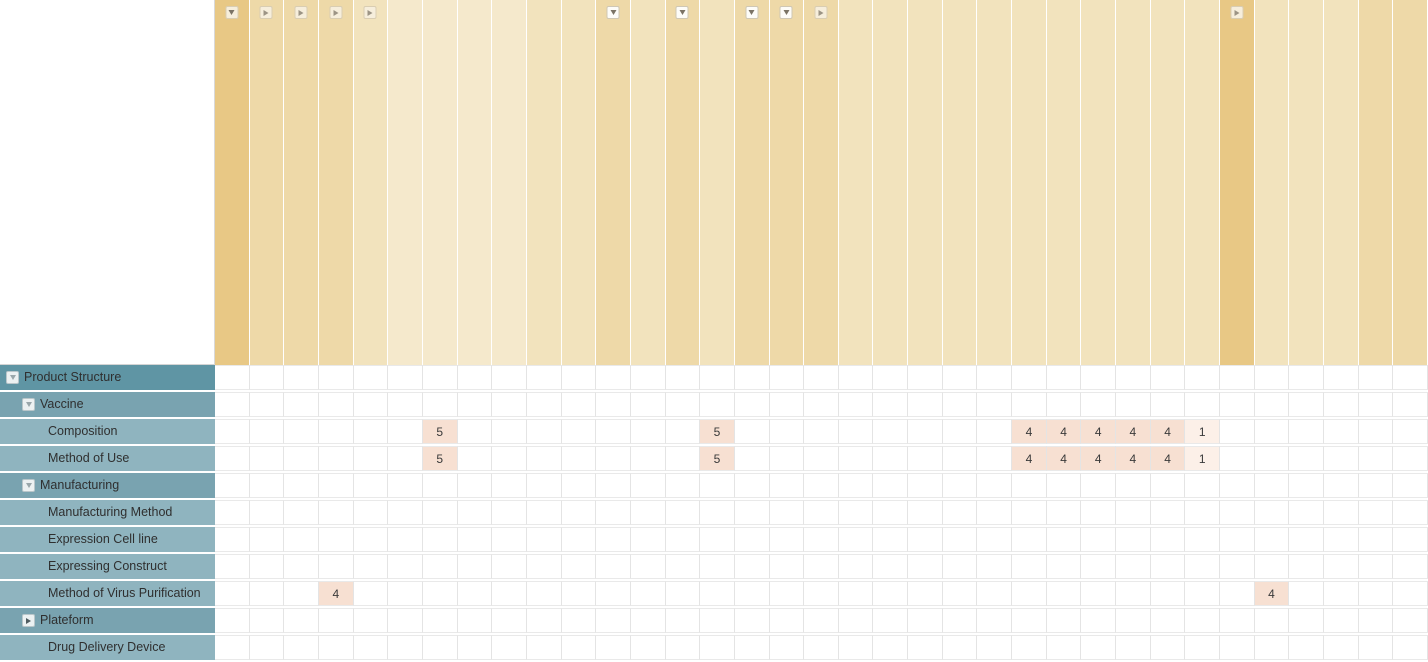  What do you see at coordinates (107, 567) in the screenshot?
I see `row-header-7: Expressing Construct` at bounding box center [107, 567].